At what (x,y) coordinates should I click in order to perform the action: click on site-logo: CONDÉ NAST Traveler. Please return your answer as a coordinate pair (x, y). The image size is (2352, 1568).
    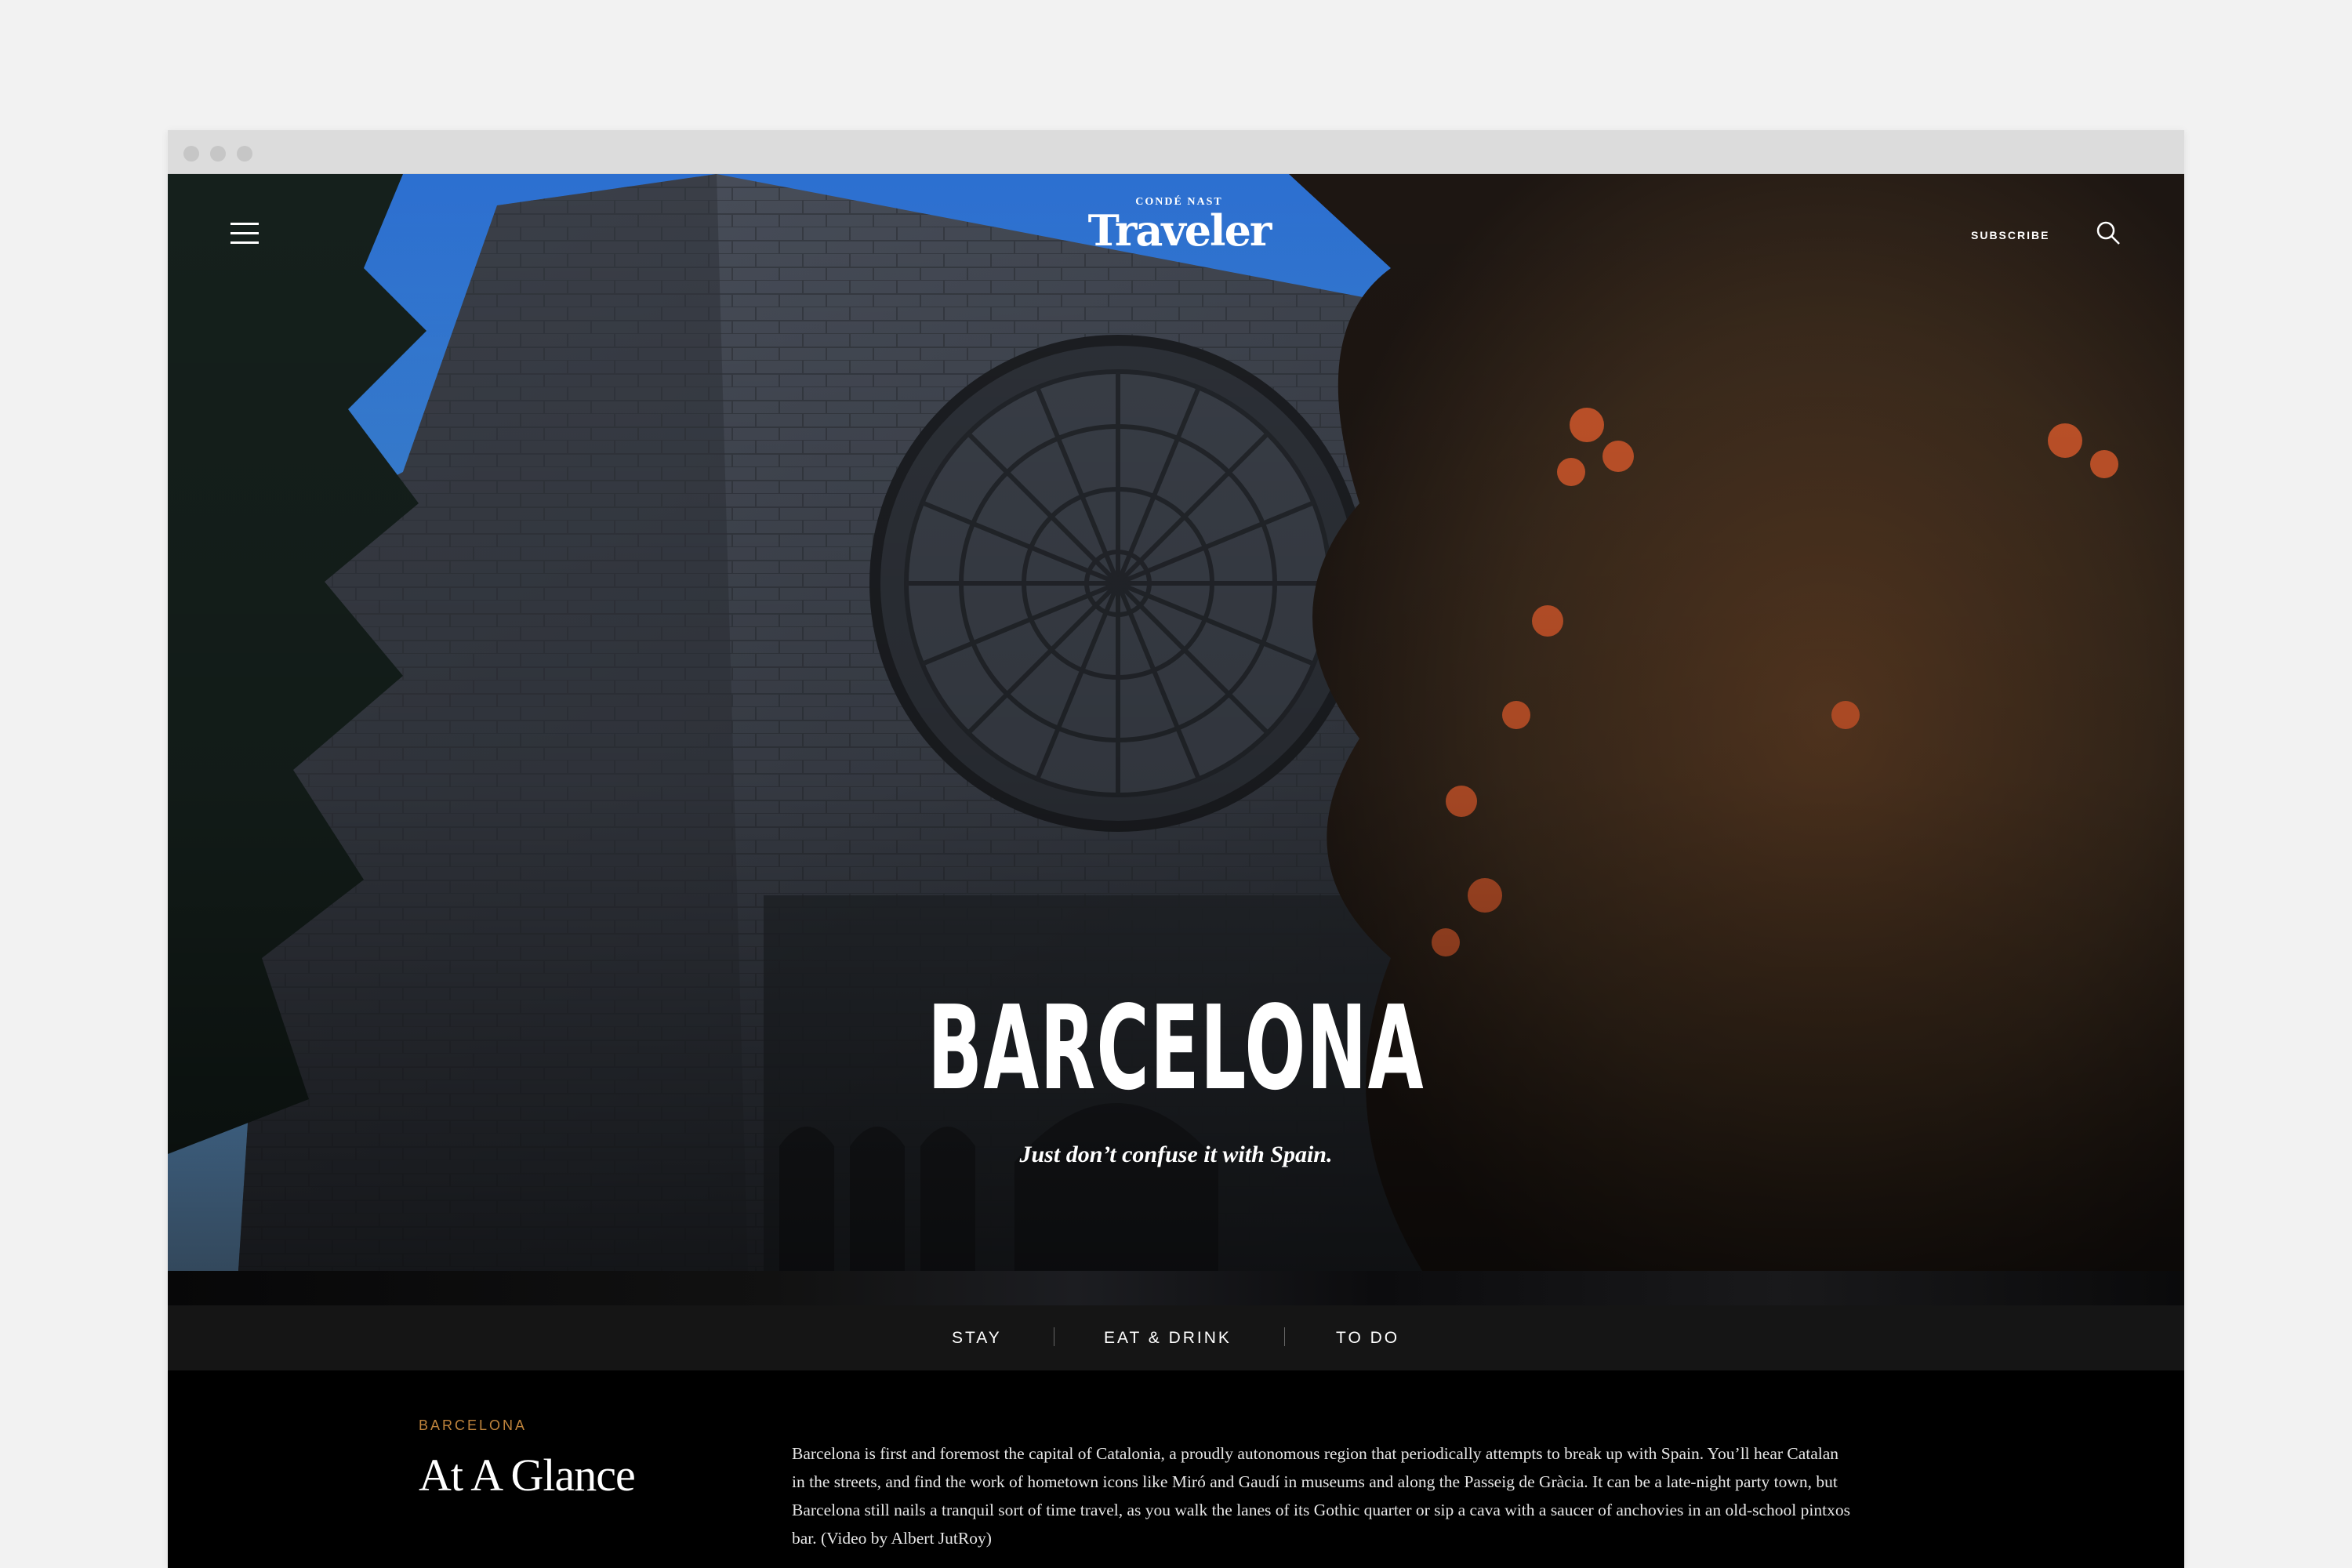
    Looking at the image, I should click on (1179, 224).